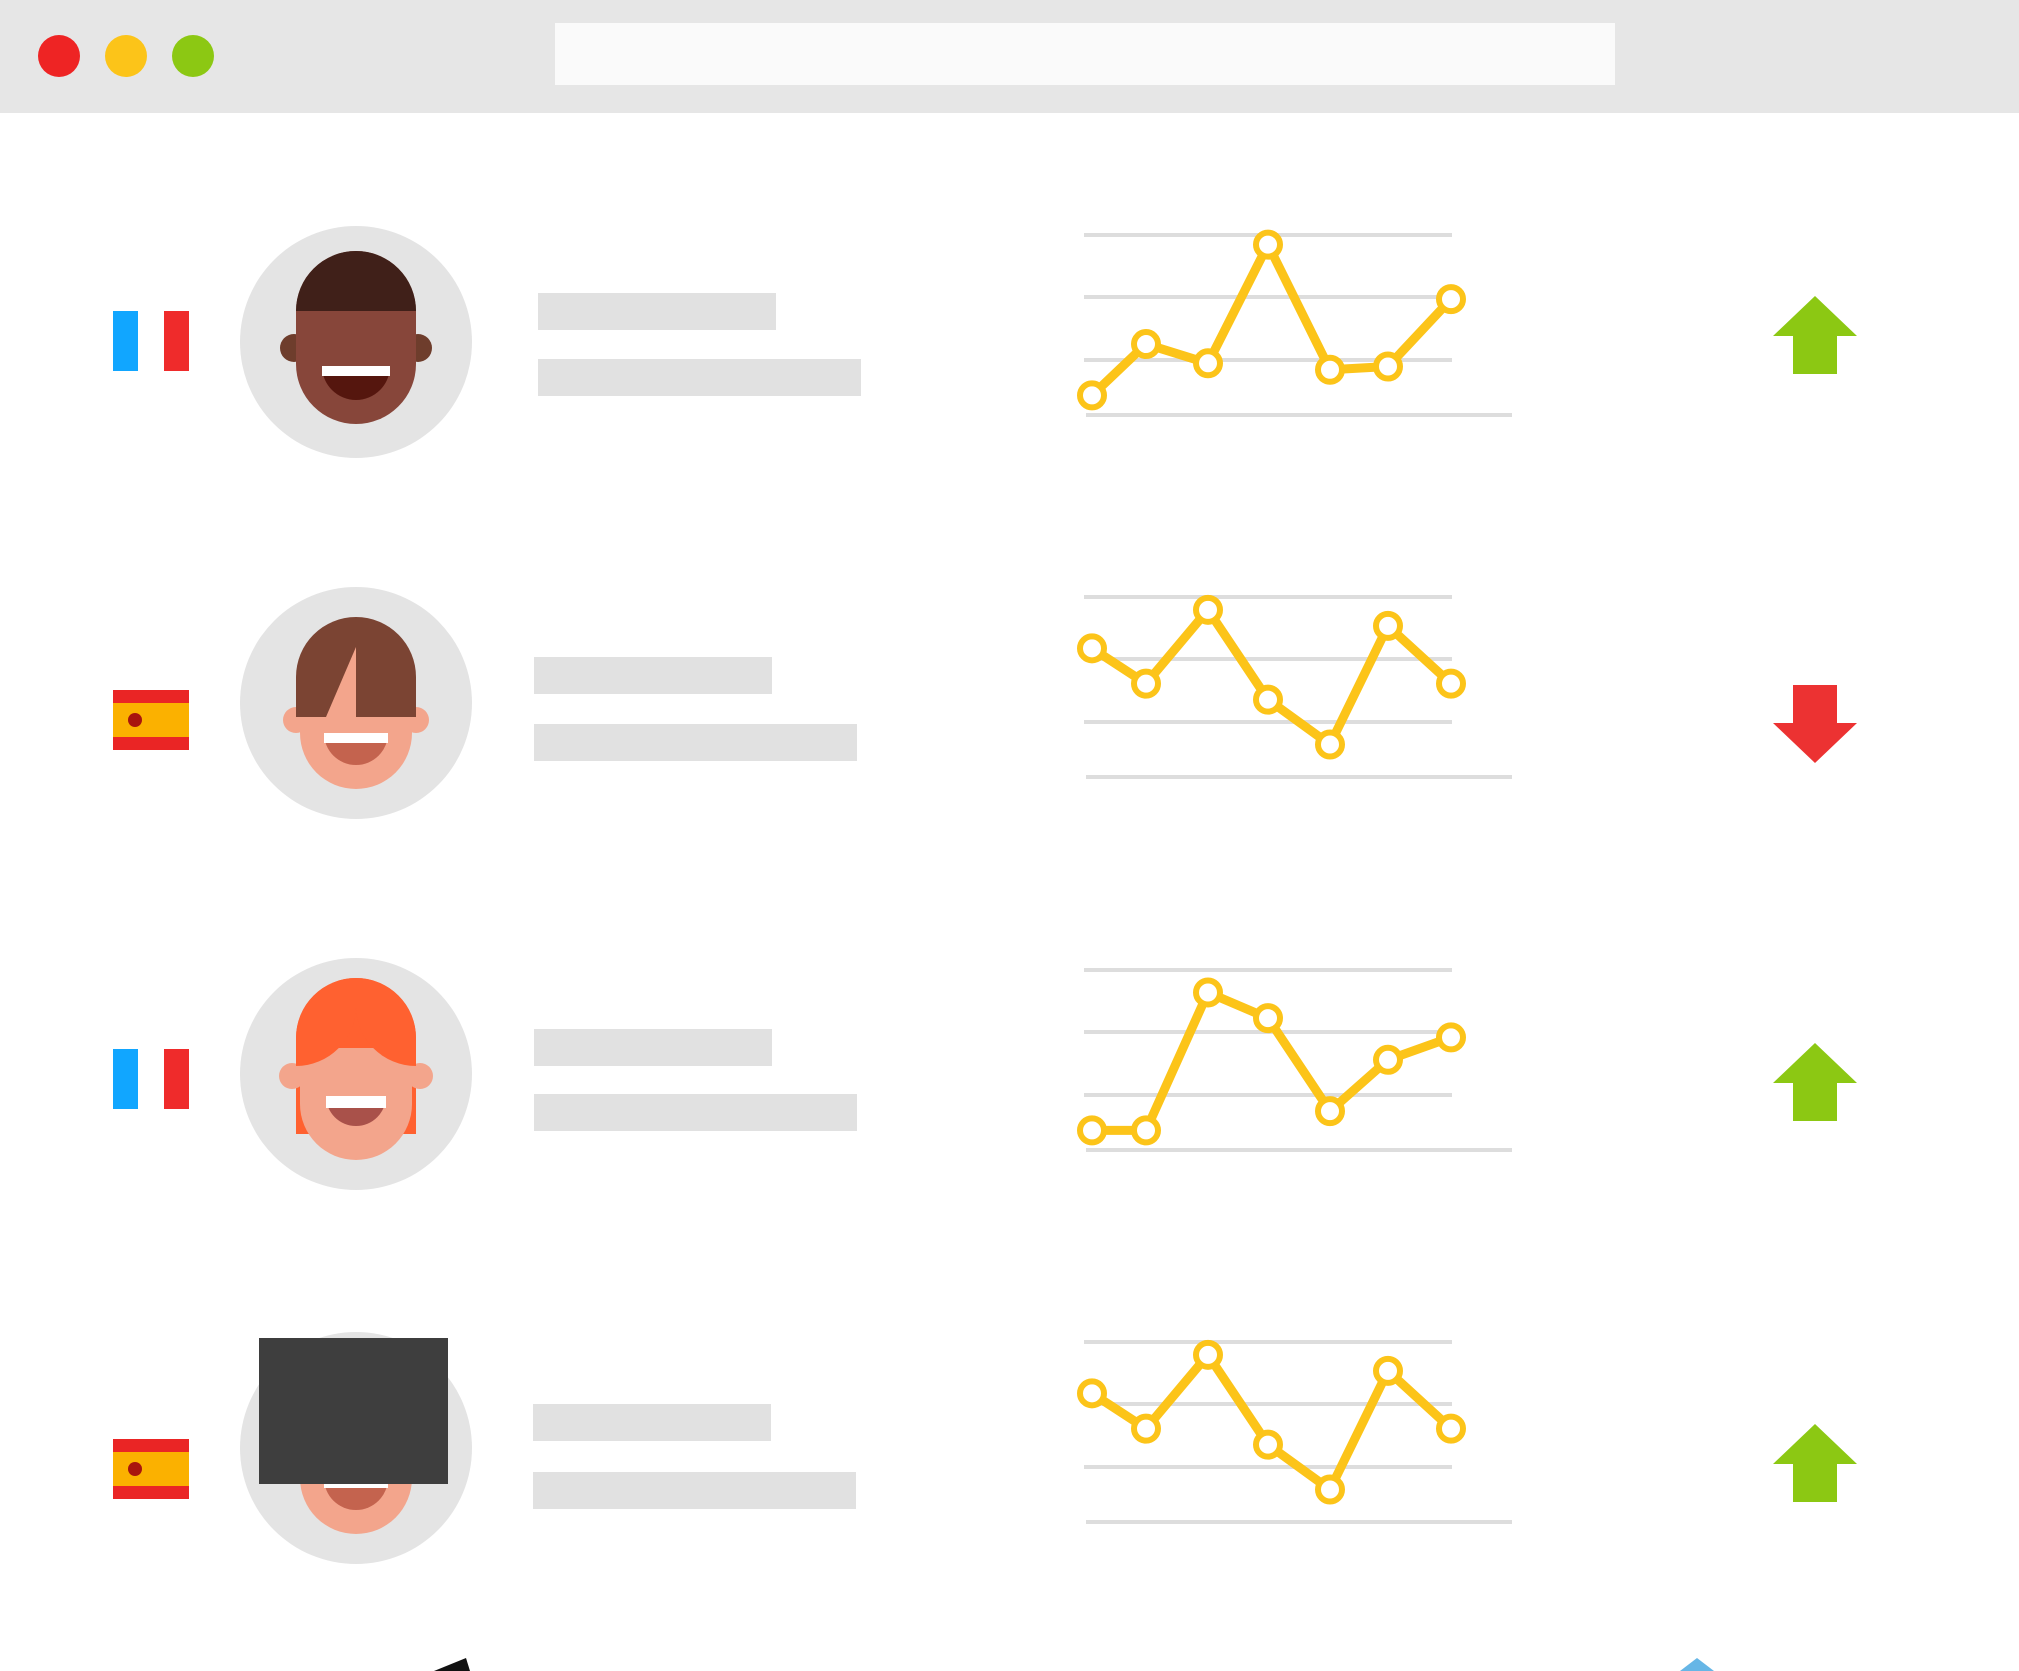  What do you see at coordinates (1815, 724) in the screenshot?
I see `trend-down-icon` at bounding box center [1815, 724].